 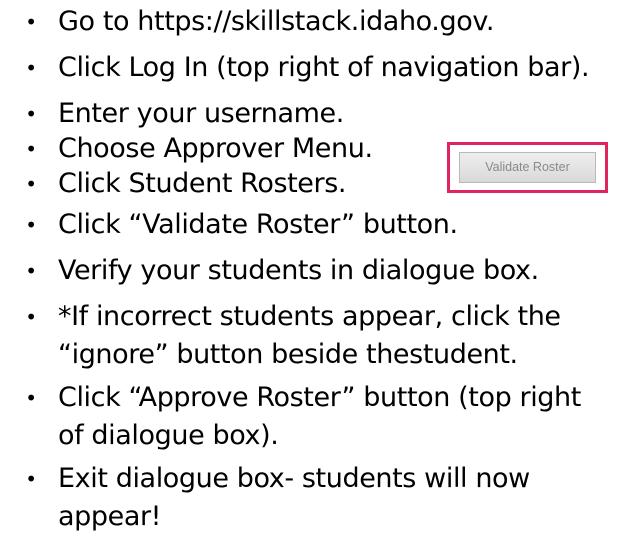 What do you see at coordinates (202, 183) in the screenshot?
I see `step-text: Click Student Rosters.` at bounding box center [202, 183].